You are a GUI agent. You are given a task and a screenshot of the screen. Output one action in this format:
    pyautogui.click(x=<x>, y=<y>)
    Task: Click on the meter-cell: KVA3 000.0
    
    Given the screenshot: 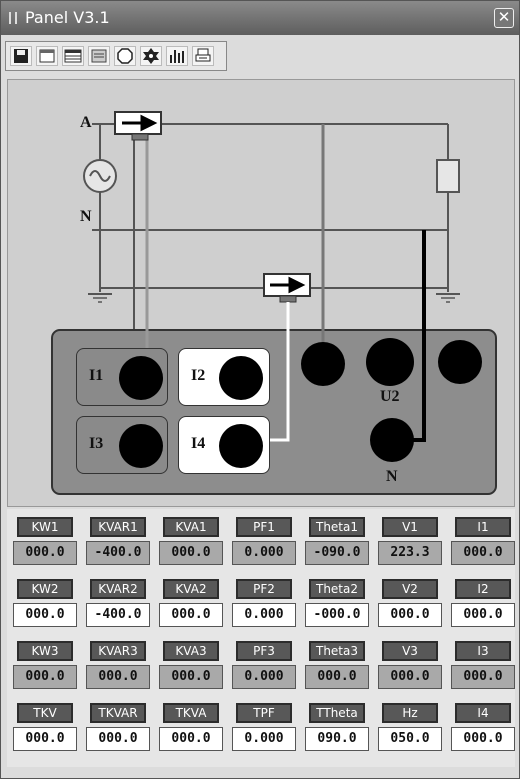 What is the action you would take?
    pyautogui.click(x=191, y=670)
    